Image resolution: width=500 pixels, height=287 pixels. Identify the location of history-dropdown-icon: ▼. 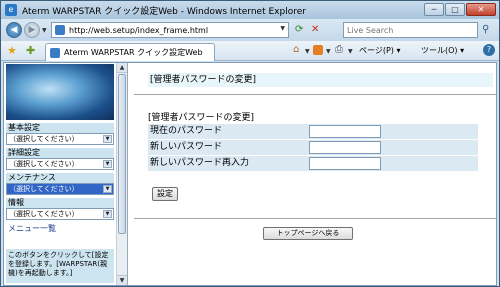
(44, 30).